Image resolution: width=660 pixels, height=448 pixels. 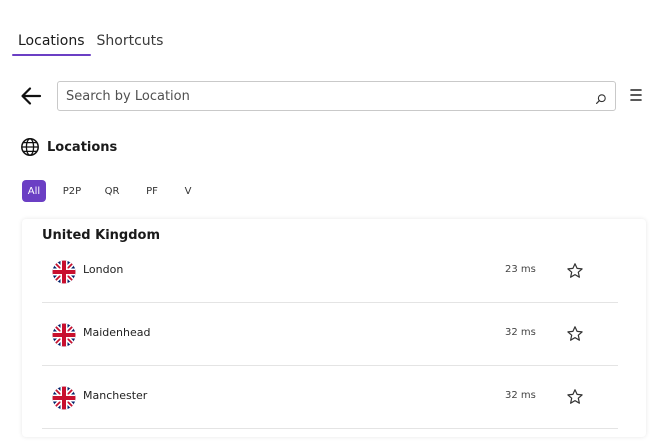 I want to click on location-row: Maidenhead 32 ms, so click(x=330, y=334).